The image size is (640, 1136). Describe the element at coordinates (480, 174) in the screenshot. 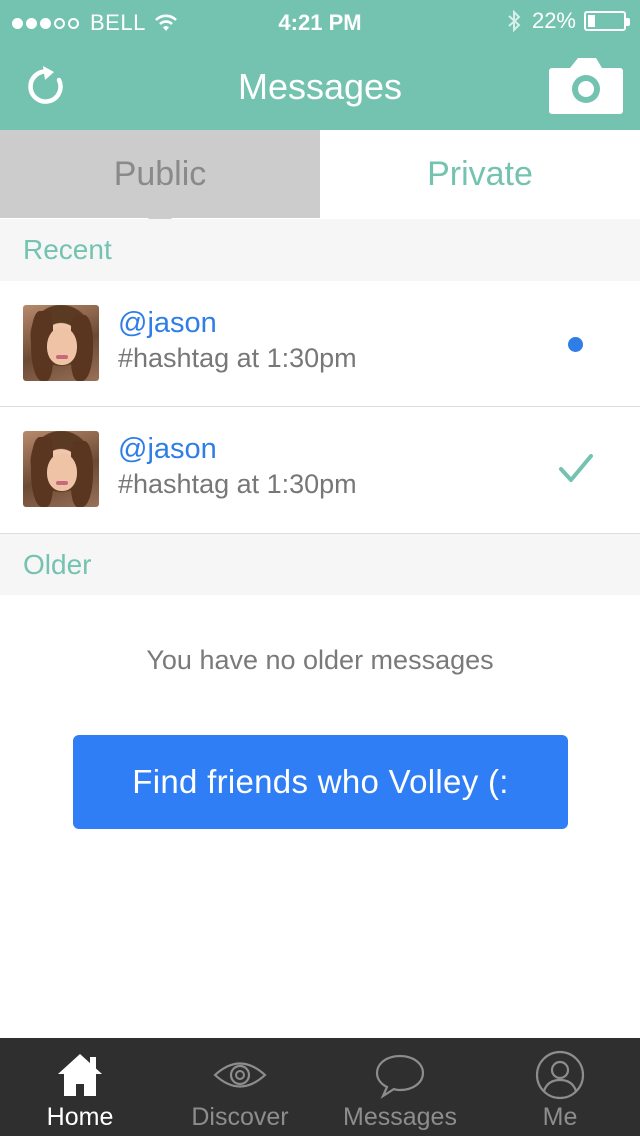

I see `tab-private: Private` at that location.